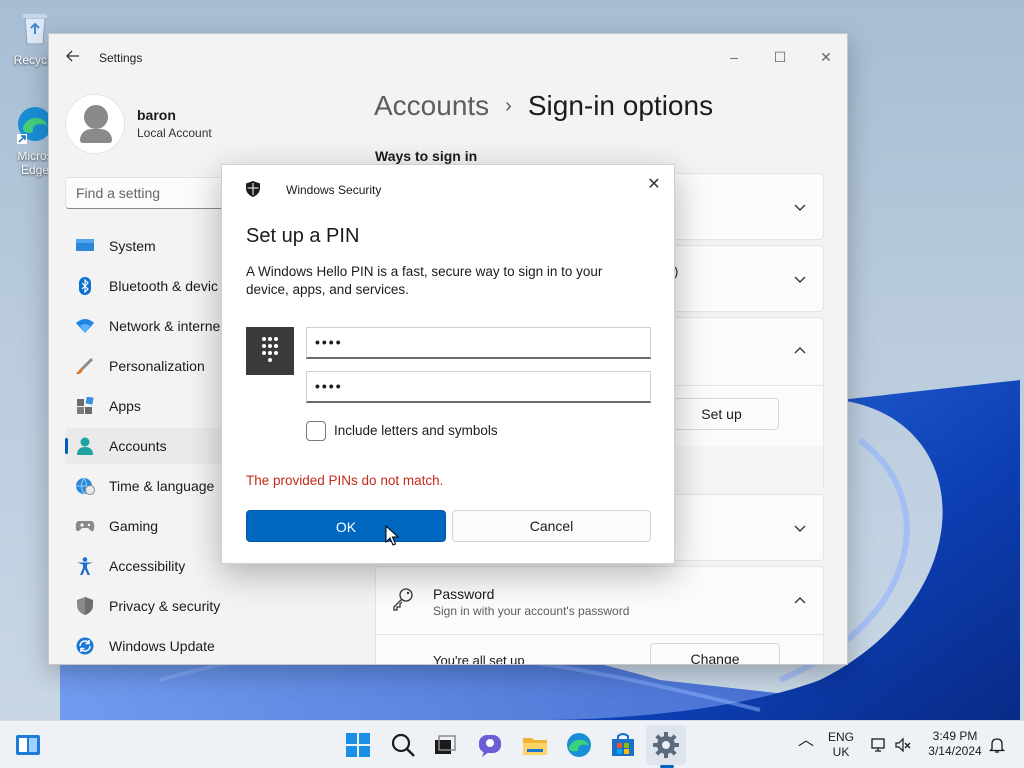  Describe the element at coordinates (806, 741) in the screenshot. I see `show-hidden-icons-chevron: ︿` at that location.